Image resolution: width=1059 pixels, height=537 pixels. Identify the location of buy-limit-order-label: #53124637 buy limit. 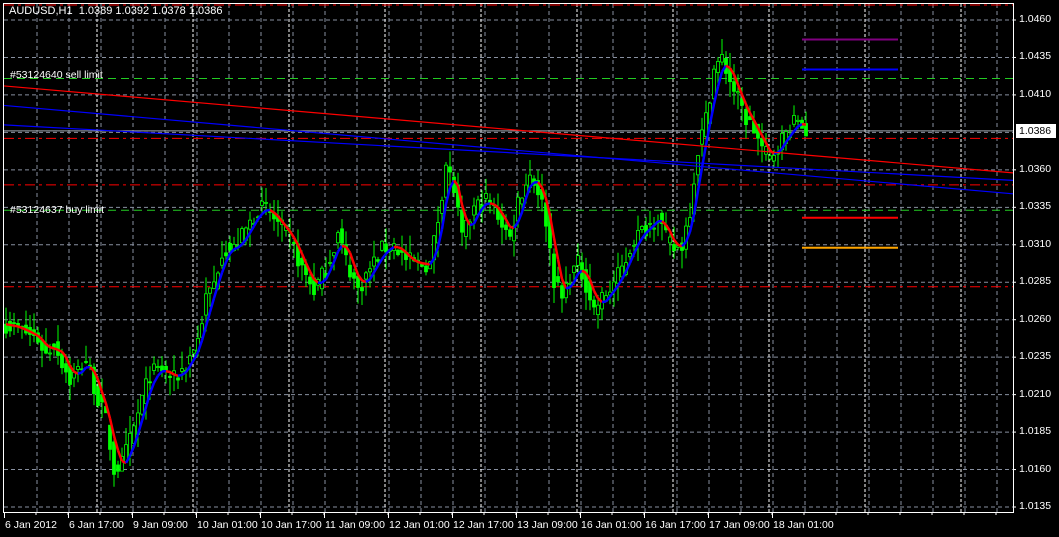
(57, 210).